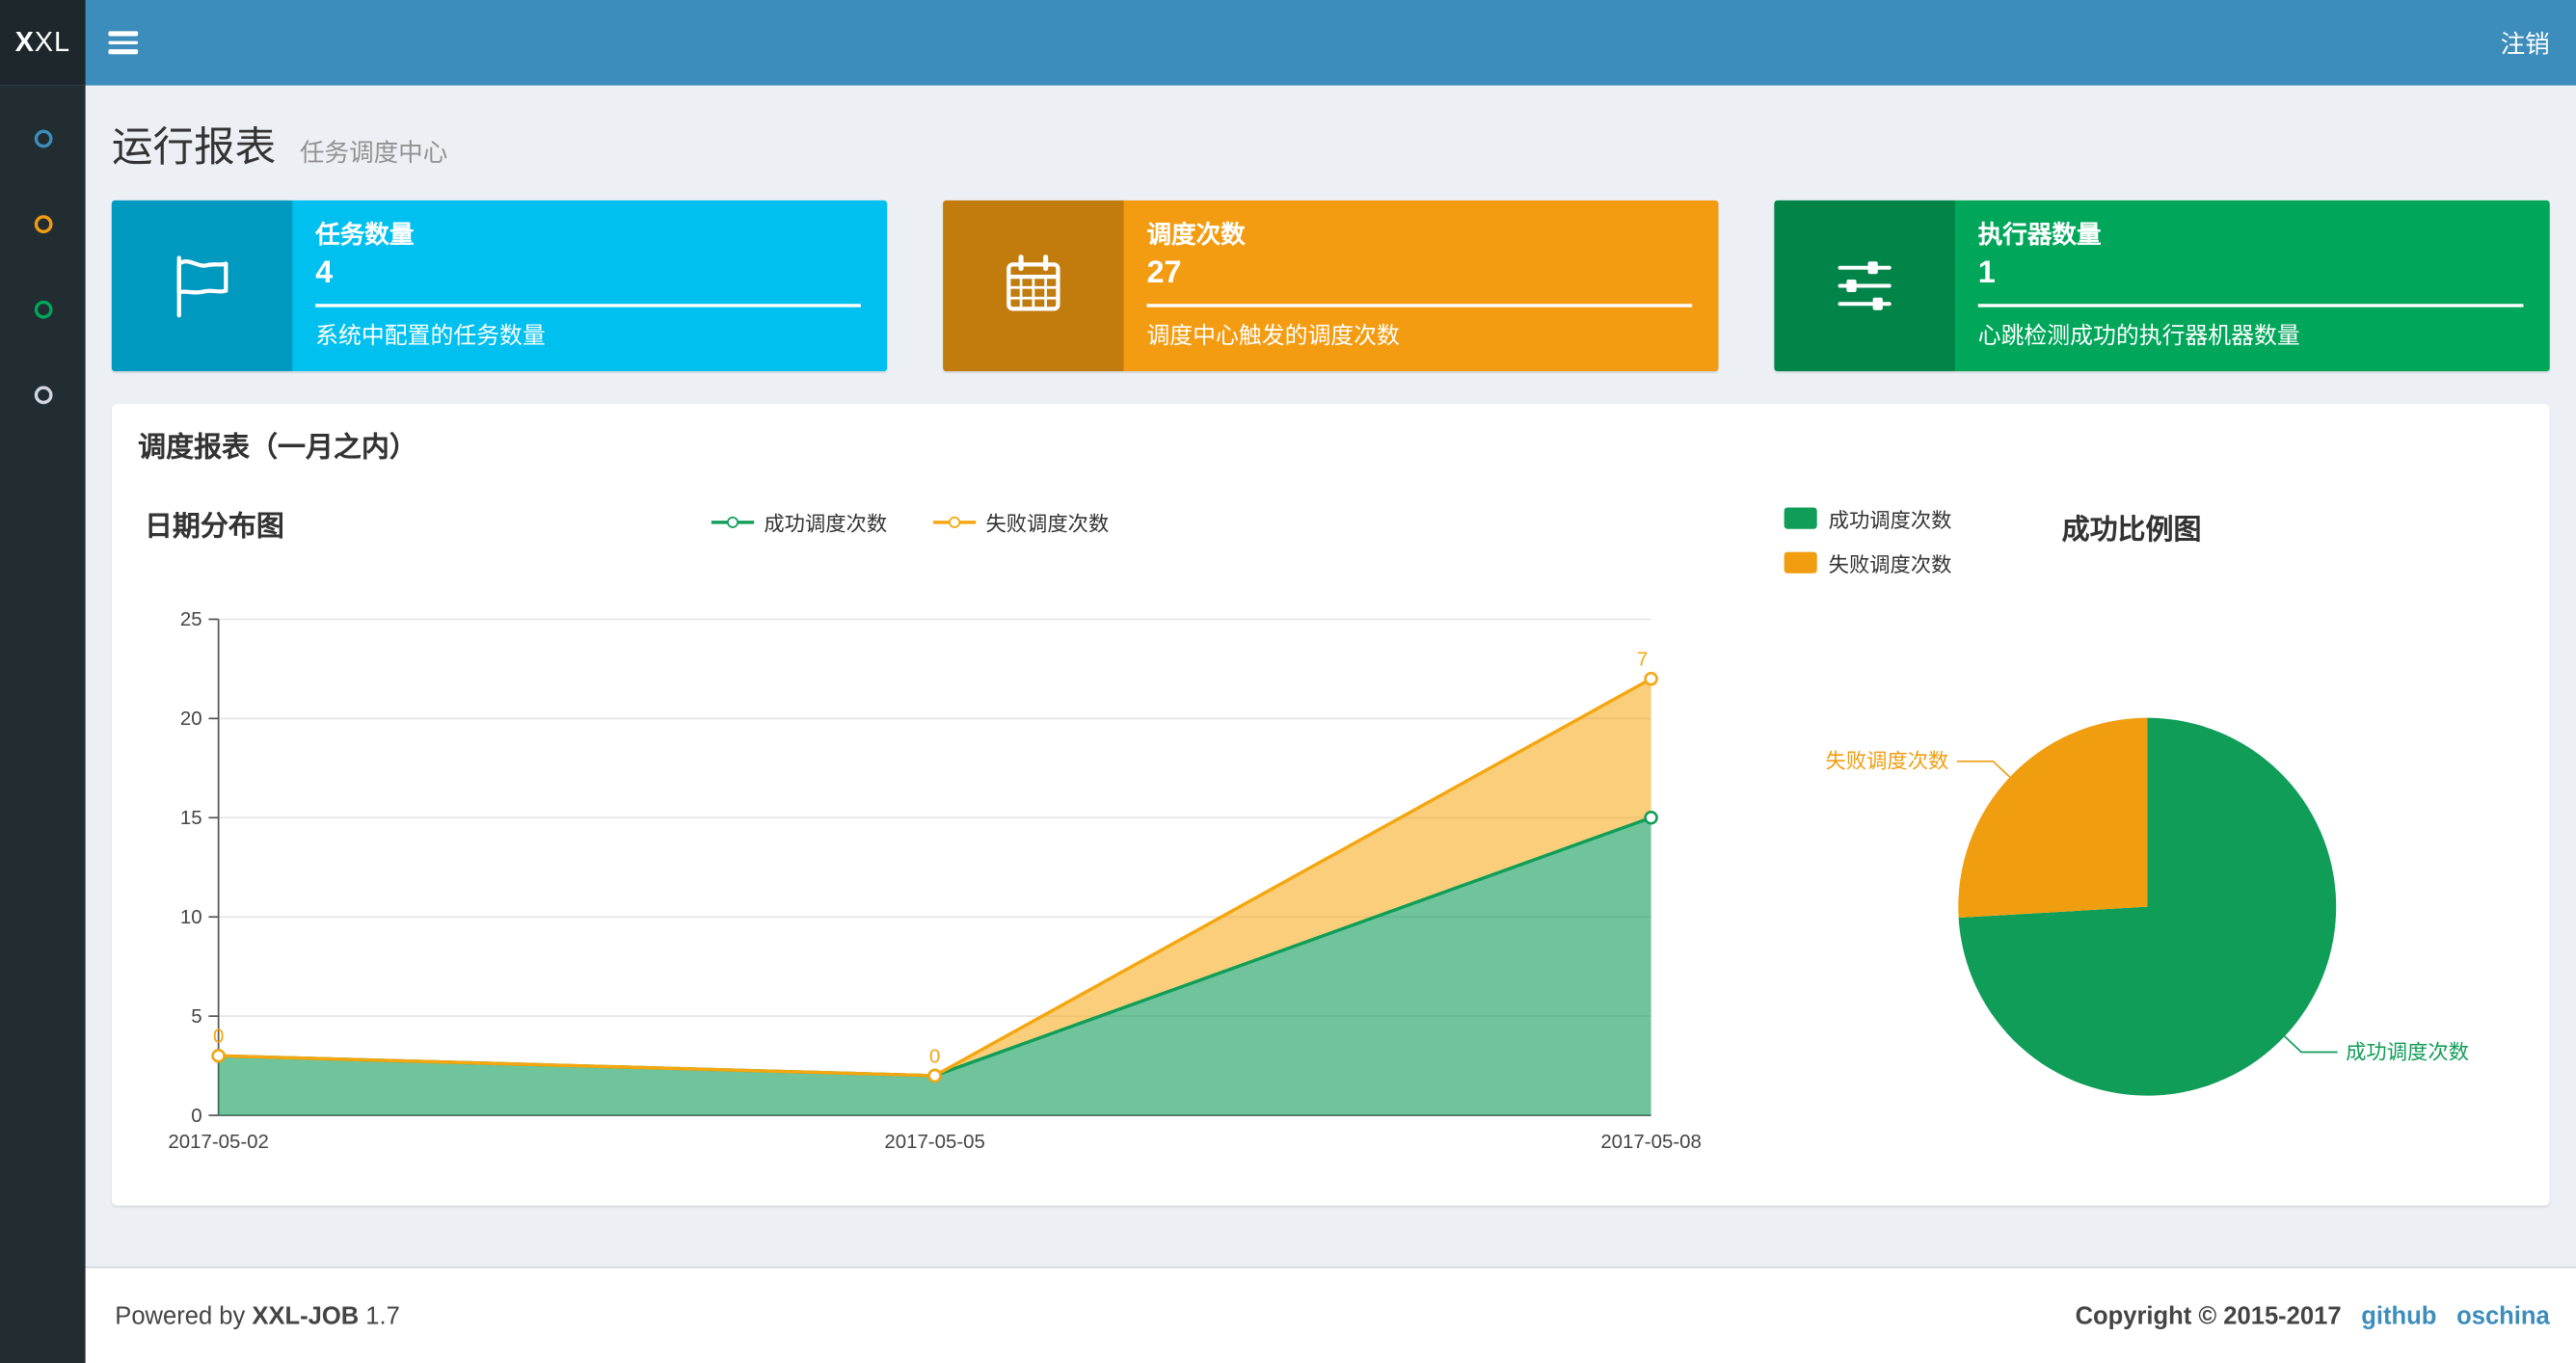  Describe the element at coordinates (1033, 286) in the screenshot. I see `calendar-icon` at that location.